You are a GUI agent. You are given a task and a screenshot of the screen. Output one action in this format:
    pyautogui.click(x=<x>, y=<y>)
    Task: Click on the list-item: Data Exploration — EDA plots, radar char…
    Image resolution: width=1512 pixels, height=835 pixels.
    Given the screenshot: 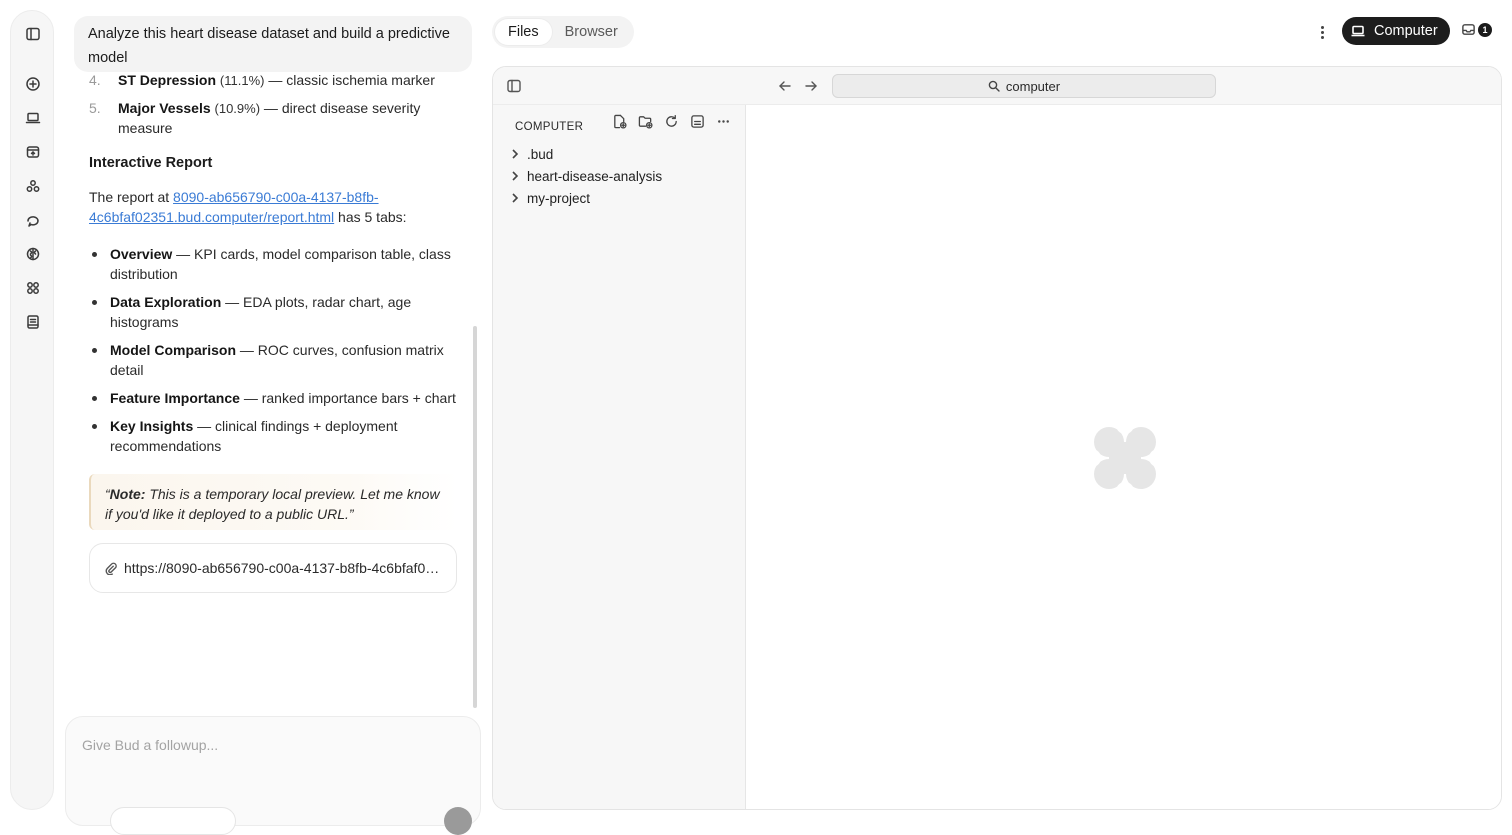 What is the action you would take?
    pyautogui.click(x=279, y=312)
    